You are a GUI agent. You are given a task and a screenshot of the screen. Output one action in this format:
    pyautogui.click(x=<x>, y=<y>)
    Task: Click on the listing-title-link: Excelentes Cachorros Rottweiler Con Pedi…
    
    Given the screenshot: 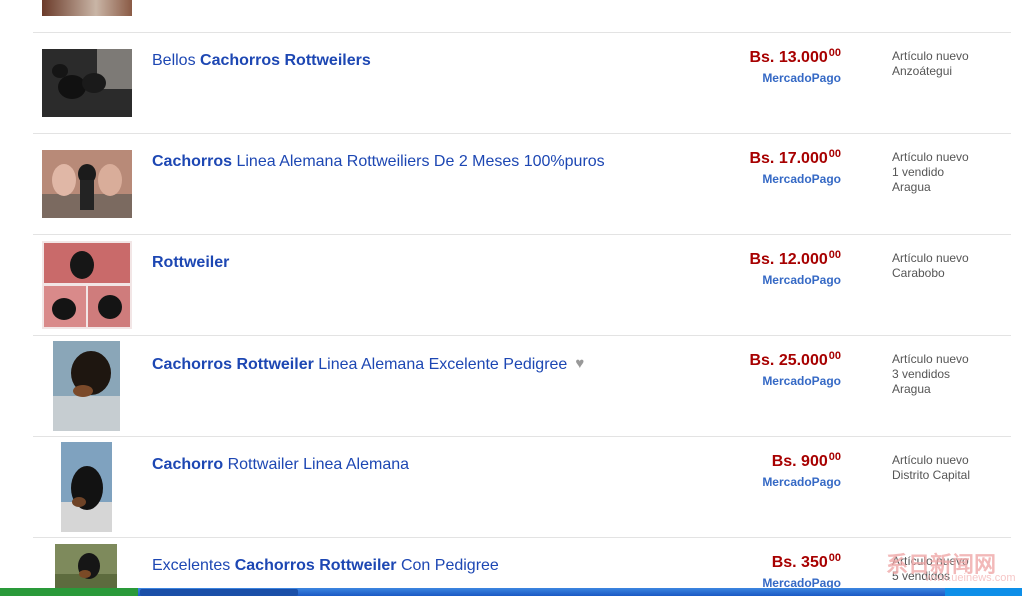 What is the action you would take?
    pyautogui.click(x=325, y=566)
    